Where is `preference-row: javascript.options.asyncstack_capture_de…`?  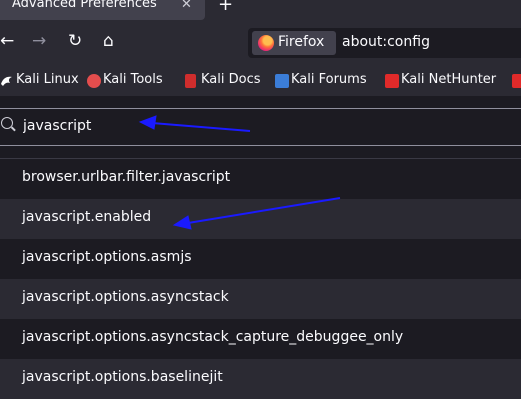 preference-row: javascript.options.asyncstack_capture_de… is located at coordinates (260, 339).